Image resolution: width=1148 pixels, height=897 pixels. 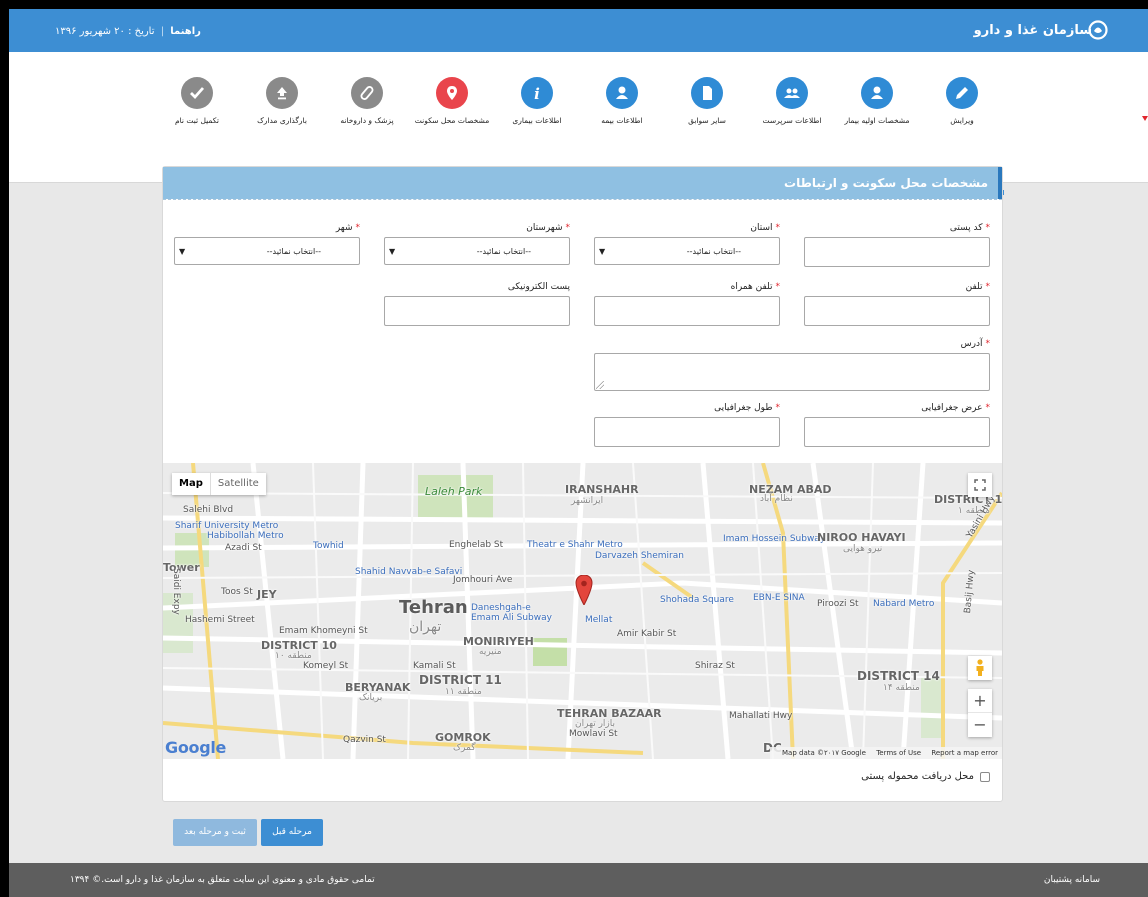 What do you see at coordinates (962, 120) in the screenshot?
I see `step-label: ویرایش` at bounding box center [962, 120].